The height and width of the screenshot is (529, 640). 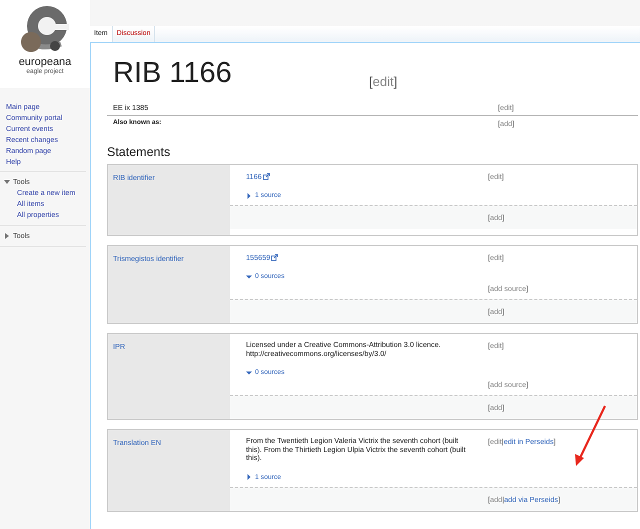 What do you see at coordinates (173, 73) in the screenshot?
I see `page-title: RIB 1166` at bounding box center [173, 73].